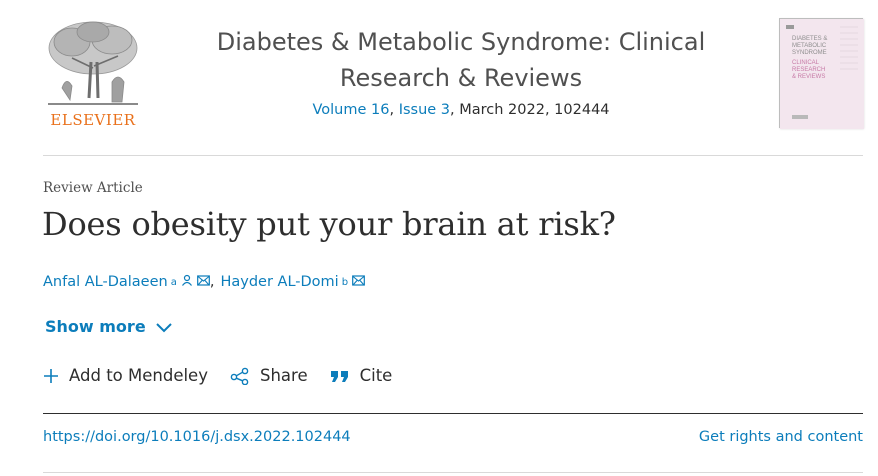 Image resolution: width=878 pixels, height=476 pixels. I want to click on affiliation-marker: b, so click(345, 282).